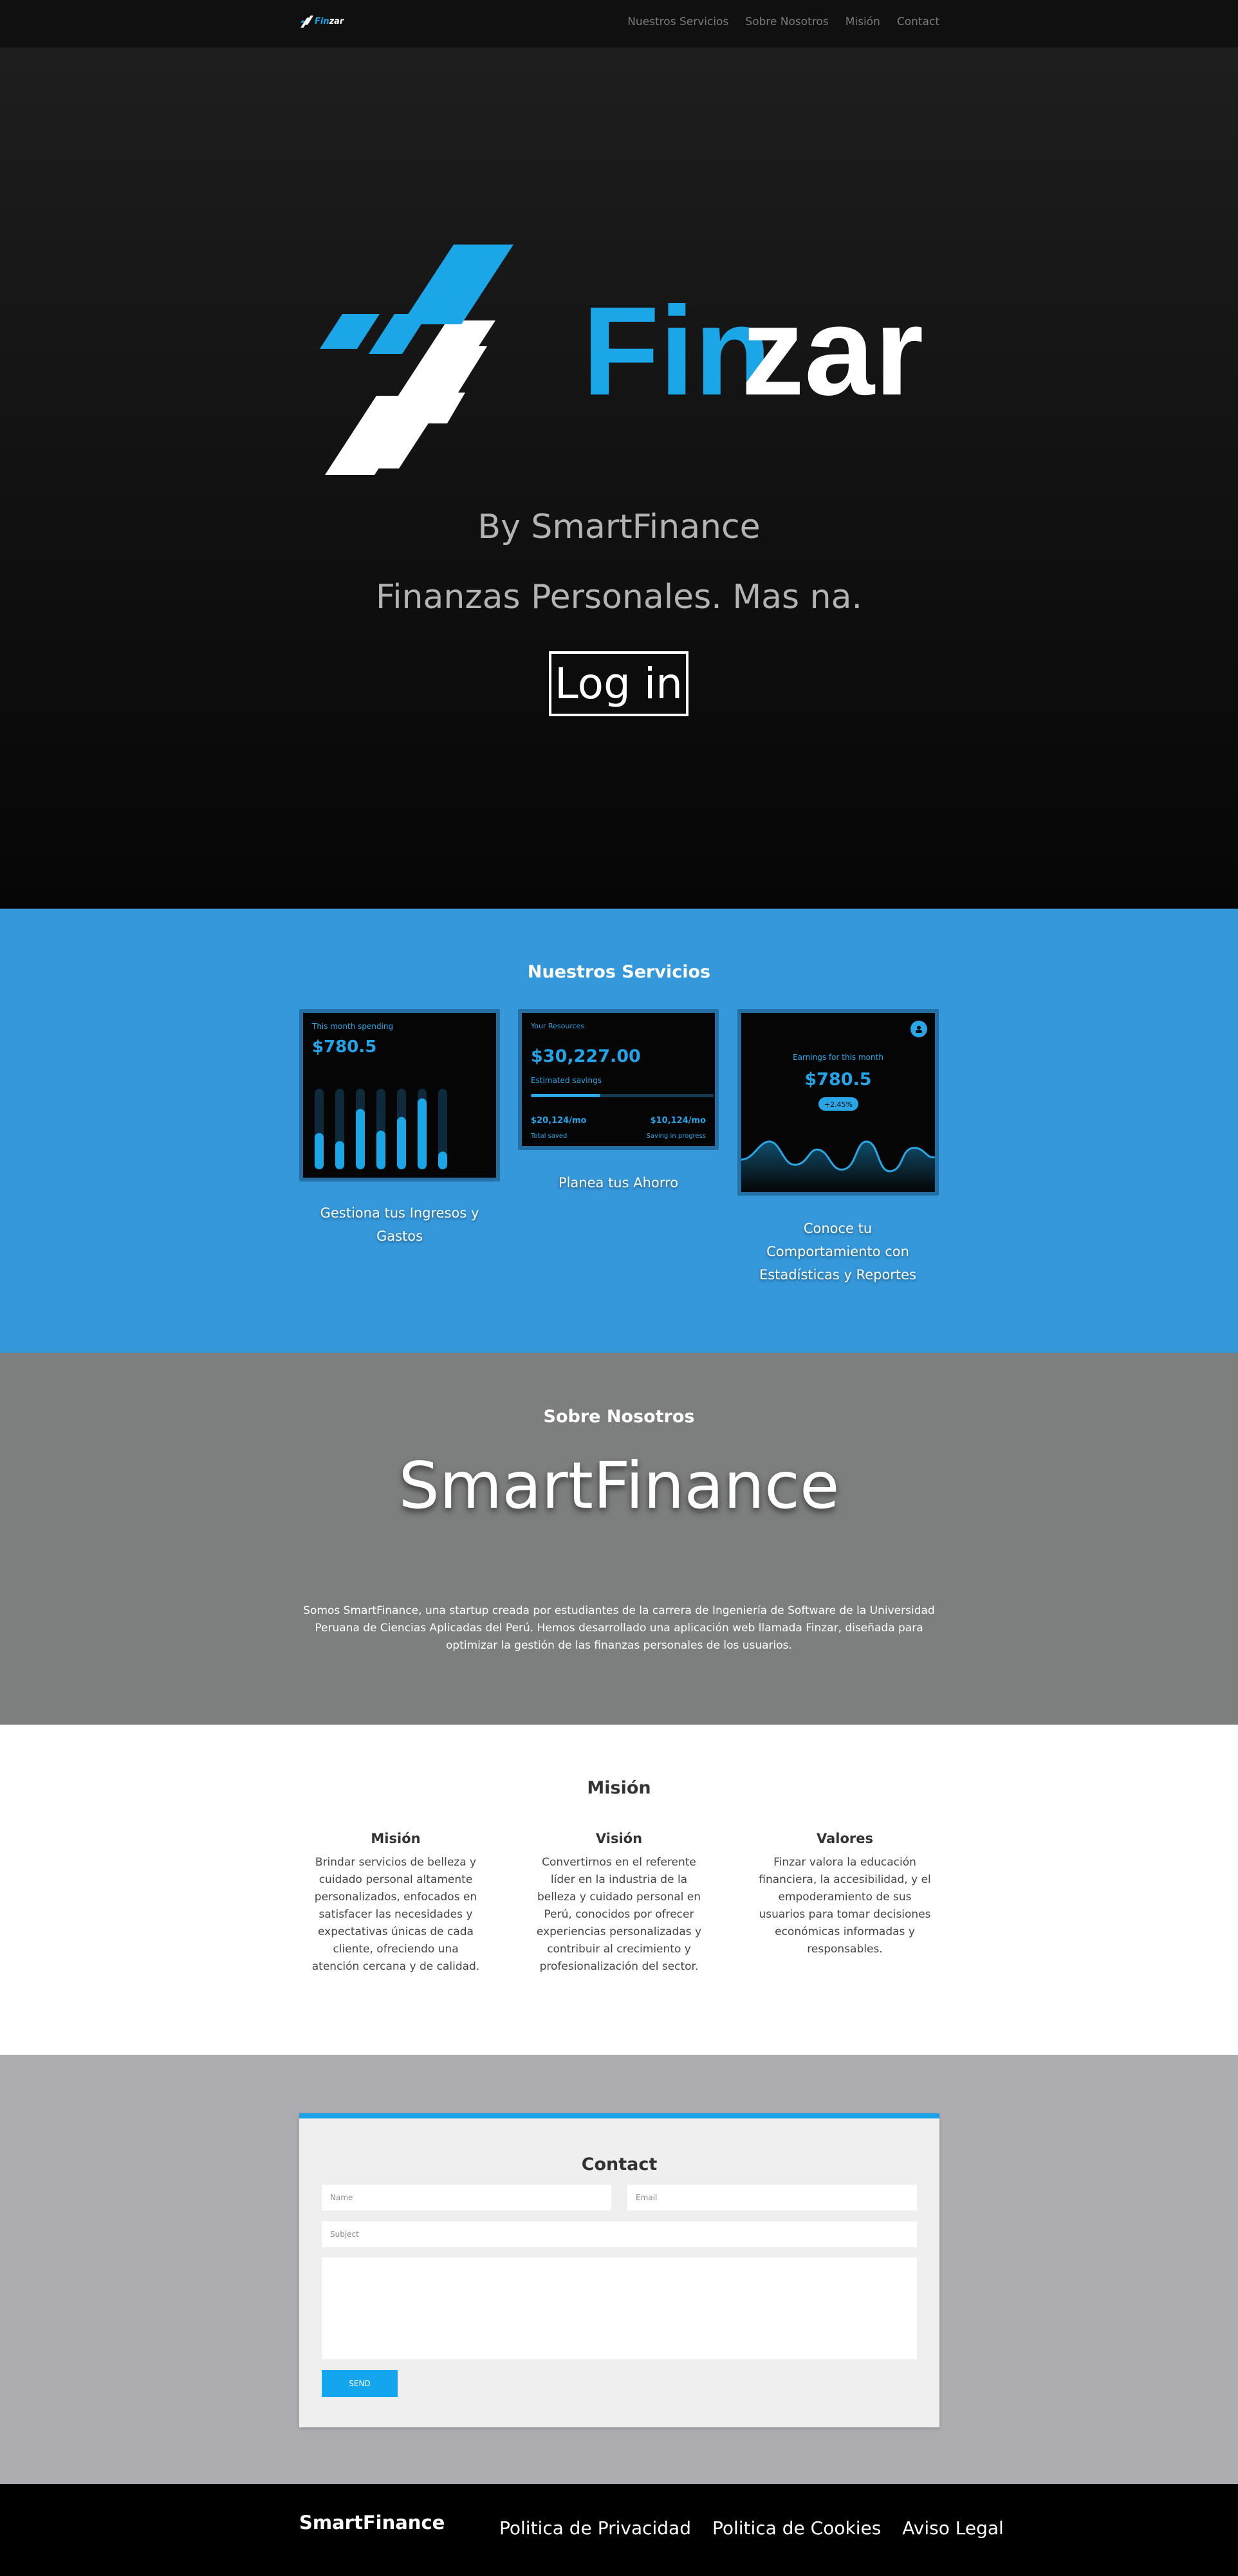 The width and height of the screenshot is (1238, 2576). What do you see at coordinates (678, 1121) in the screenshot?
I see `resources-right-value: $10,124/mo` at bounding box center [678, 1121].